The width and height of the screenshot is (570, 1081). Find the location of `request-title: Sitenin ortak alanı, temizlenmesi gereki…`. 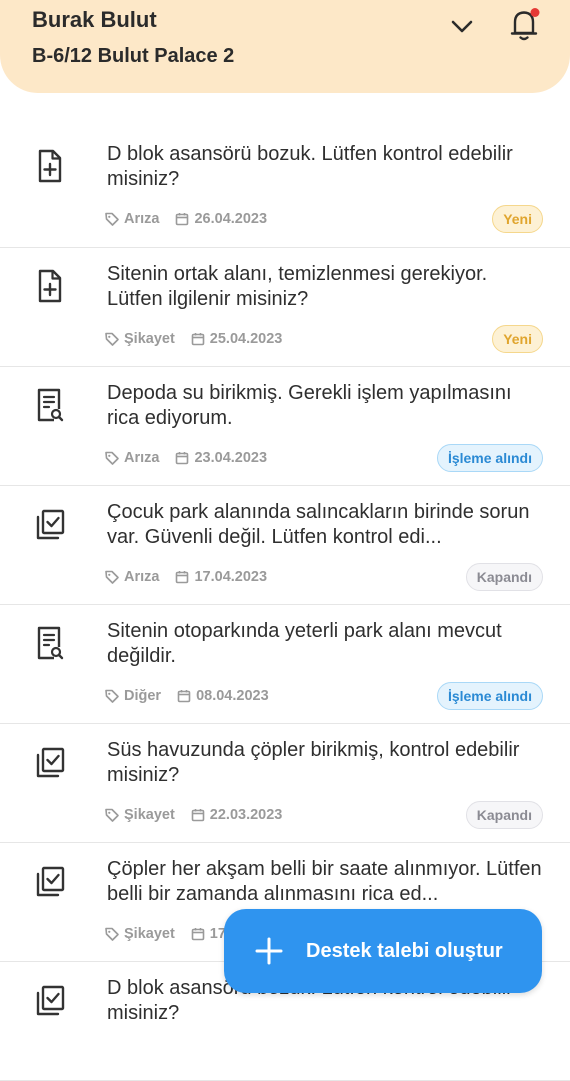

request-title: Sitenin ortak alanı, temizlenmesi gereki… is located at coordinates (297, 286).